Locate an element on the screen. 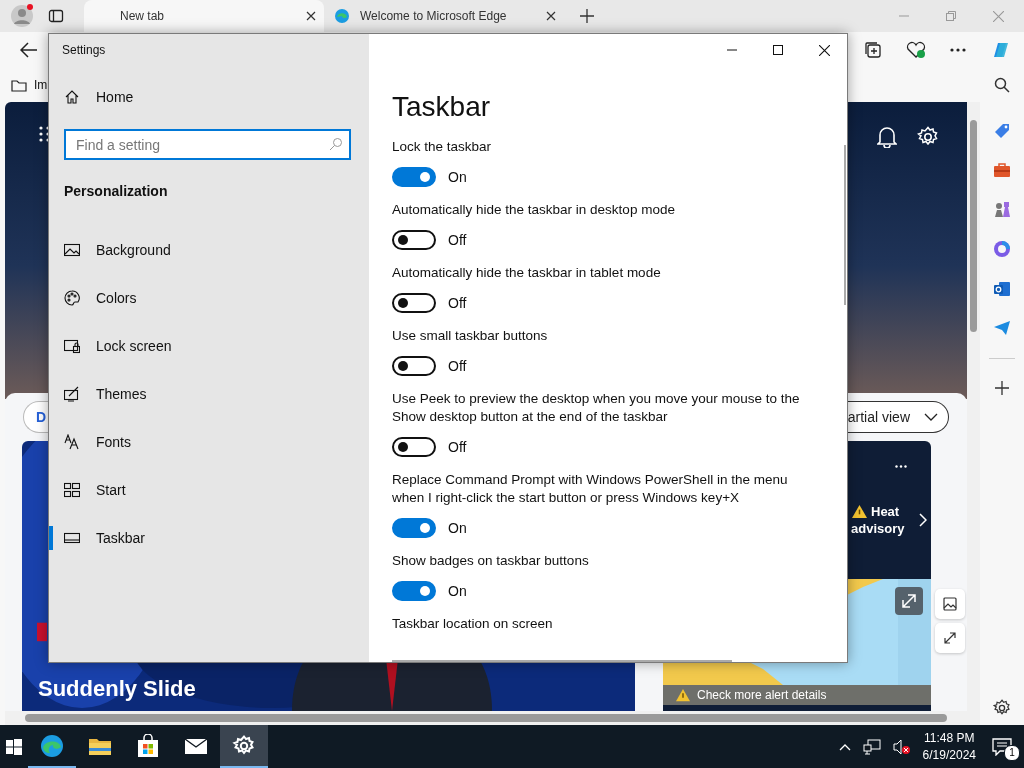  details-text: Check more alert details is located at coordinates (762, 695).